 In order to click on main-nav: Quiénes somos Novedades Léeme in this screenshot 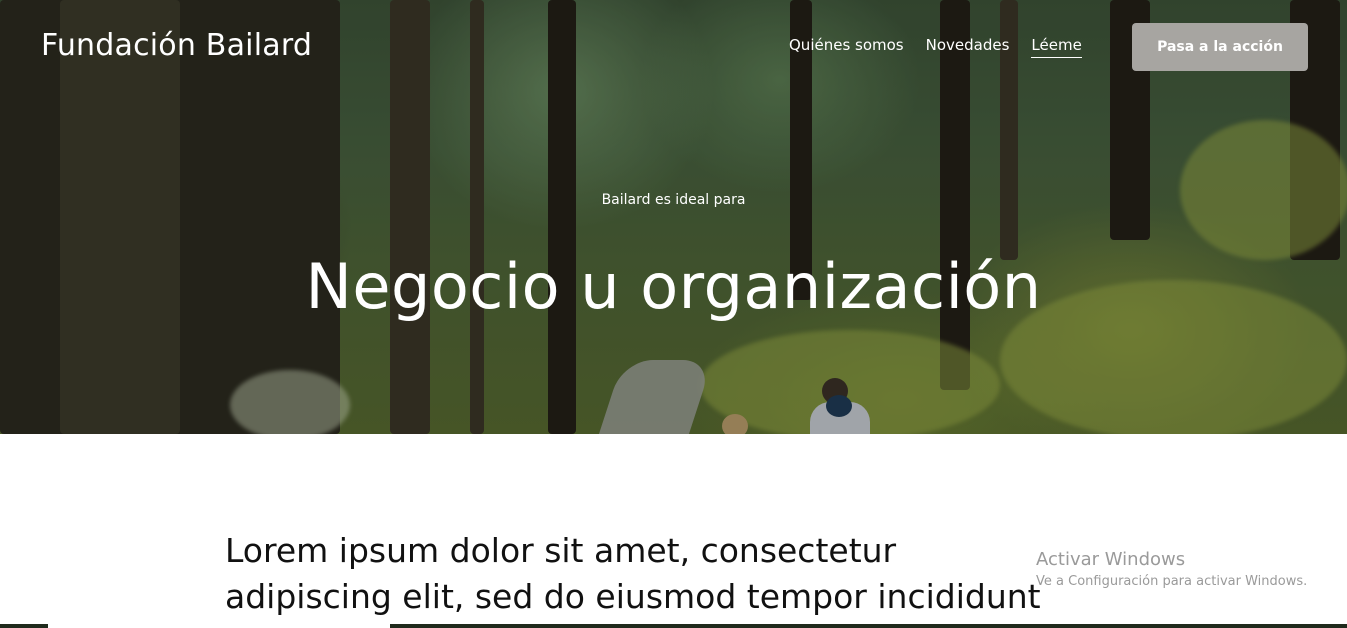, I will do `click(935, 47)`.